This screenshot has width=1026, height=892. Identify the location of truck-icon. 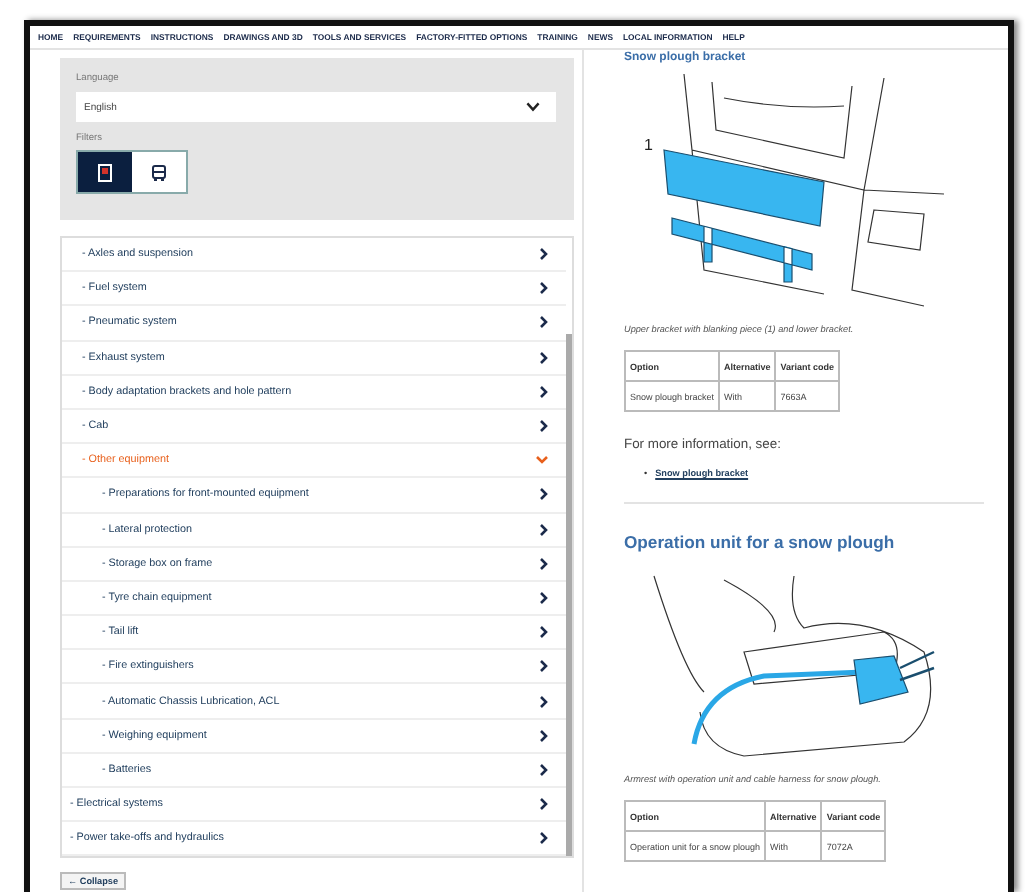
(159, 172).